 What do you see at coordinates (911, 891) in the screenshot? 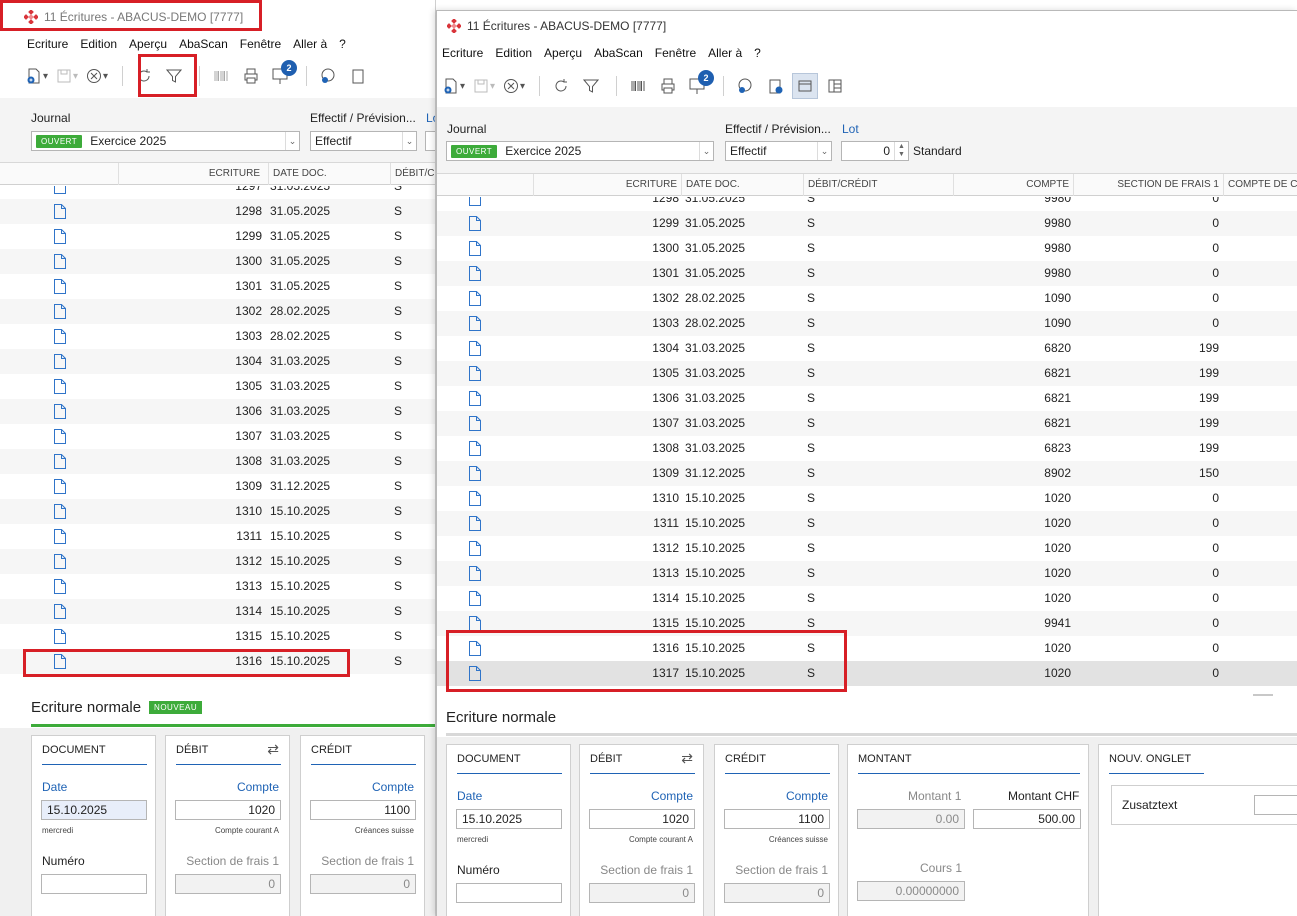
I see `cours-field: 0.00000000` at bounding box center [911, 891].